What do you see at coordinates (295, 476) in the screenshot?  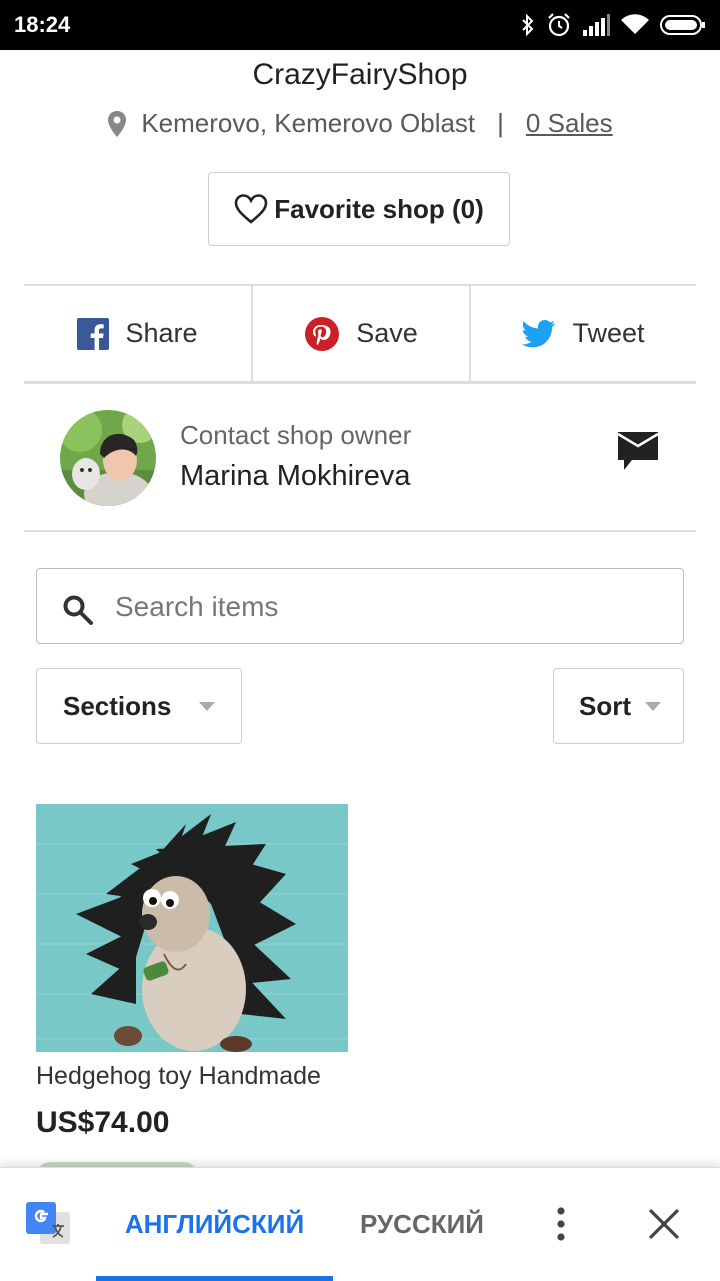 I see `owner-name: Marina Mokhireva` at bounding box center [295, 476].